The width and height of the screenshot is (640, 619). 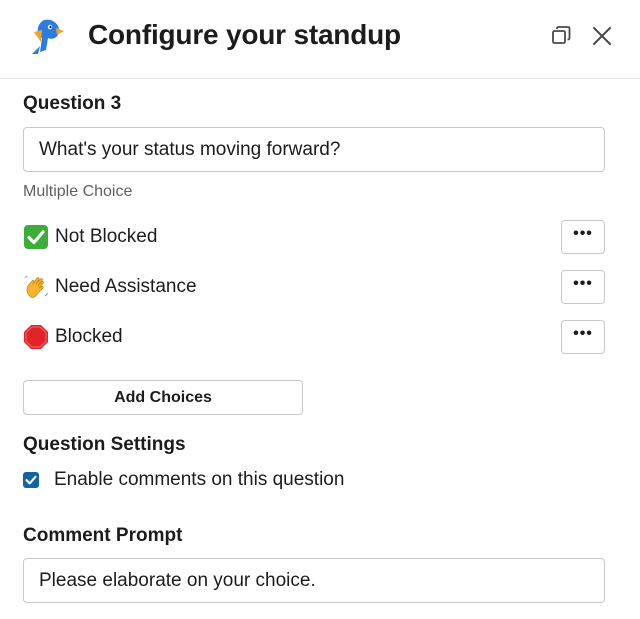 What do you see at coordinates (163, 397) in the screenshot?
I see `add-choices-button: Add Choices` at bounding box center [163, 397].